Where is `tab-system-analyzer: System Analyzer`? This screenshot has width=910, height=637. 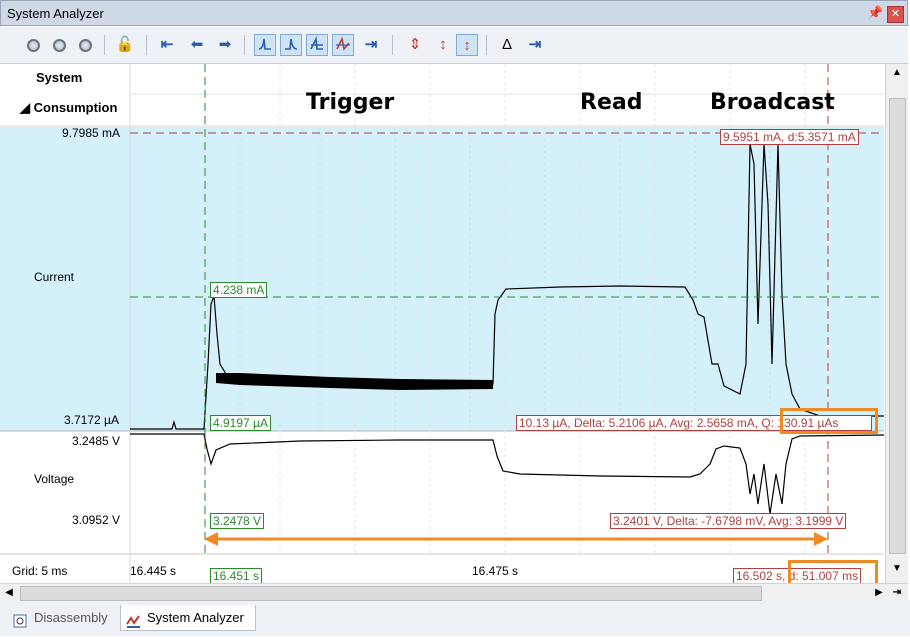
tab-system-analyzer: System Analyzer is located at coordinates (188, 618).